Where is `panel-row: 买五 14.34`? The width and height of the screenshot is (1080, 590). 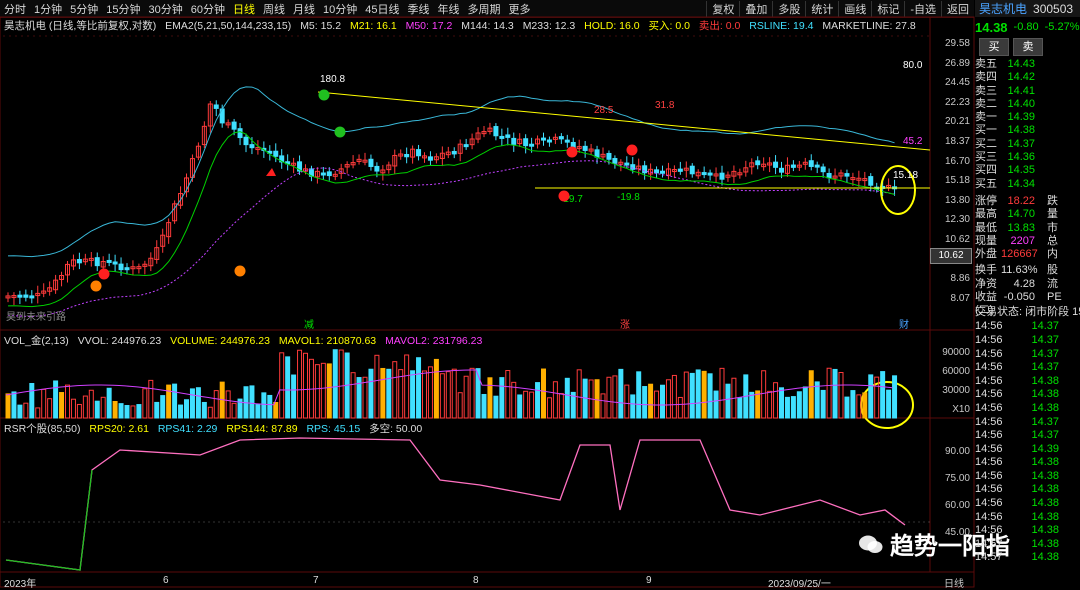
panel-row: 买五 14.34 is located at coordinates (1027, 184).